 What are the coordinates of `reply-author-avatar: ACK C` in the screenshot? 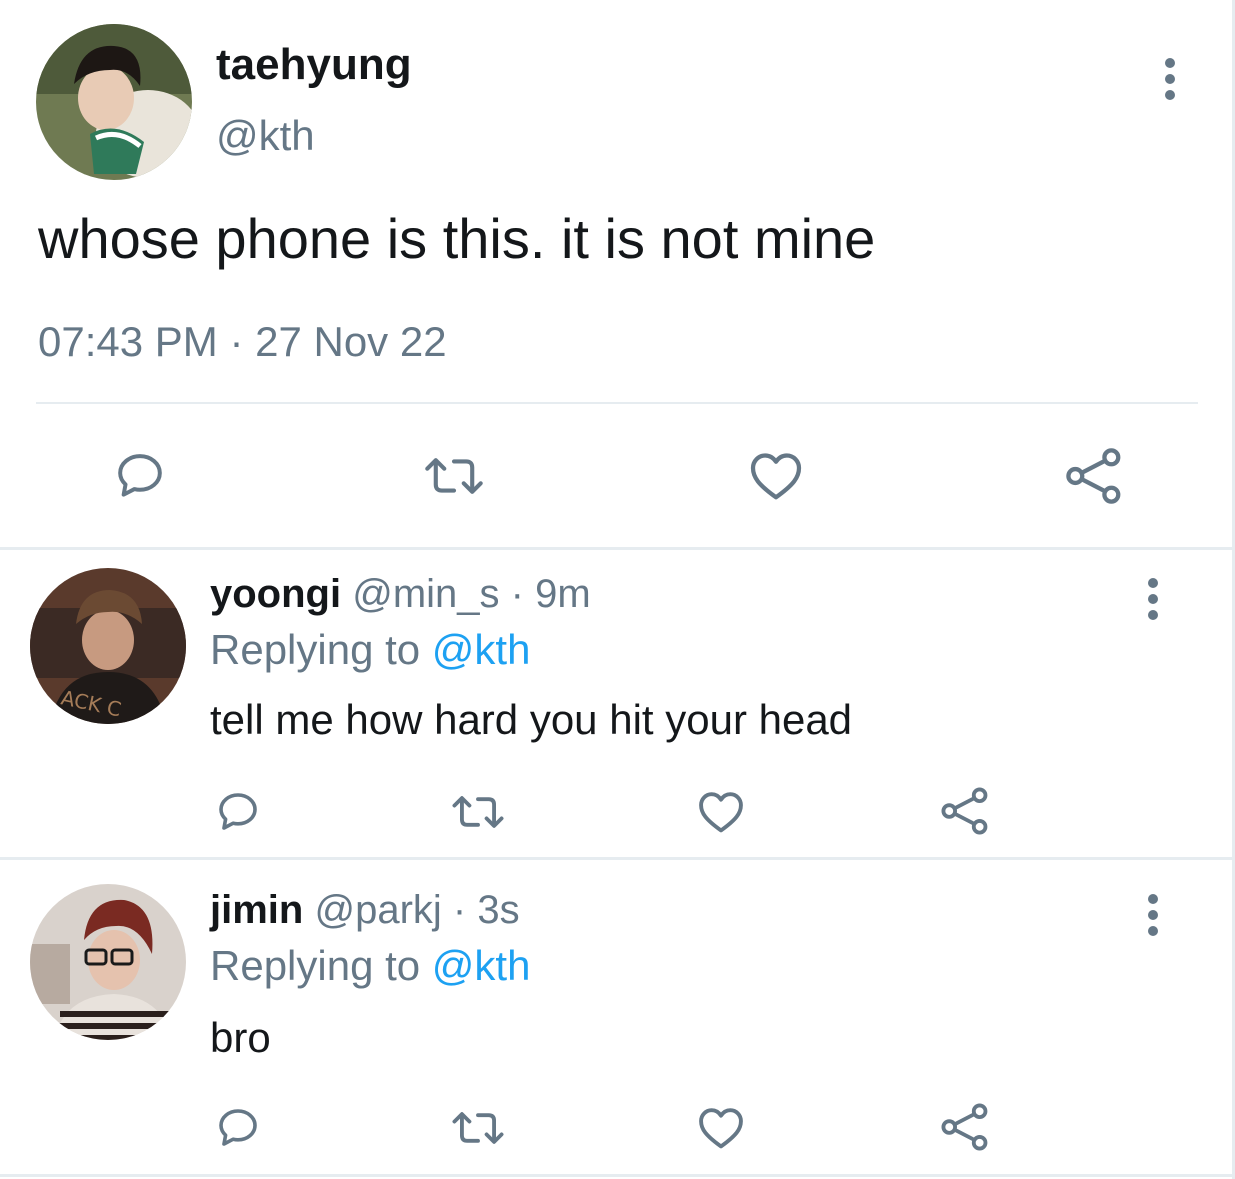 It's located at (108, 646).